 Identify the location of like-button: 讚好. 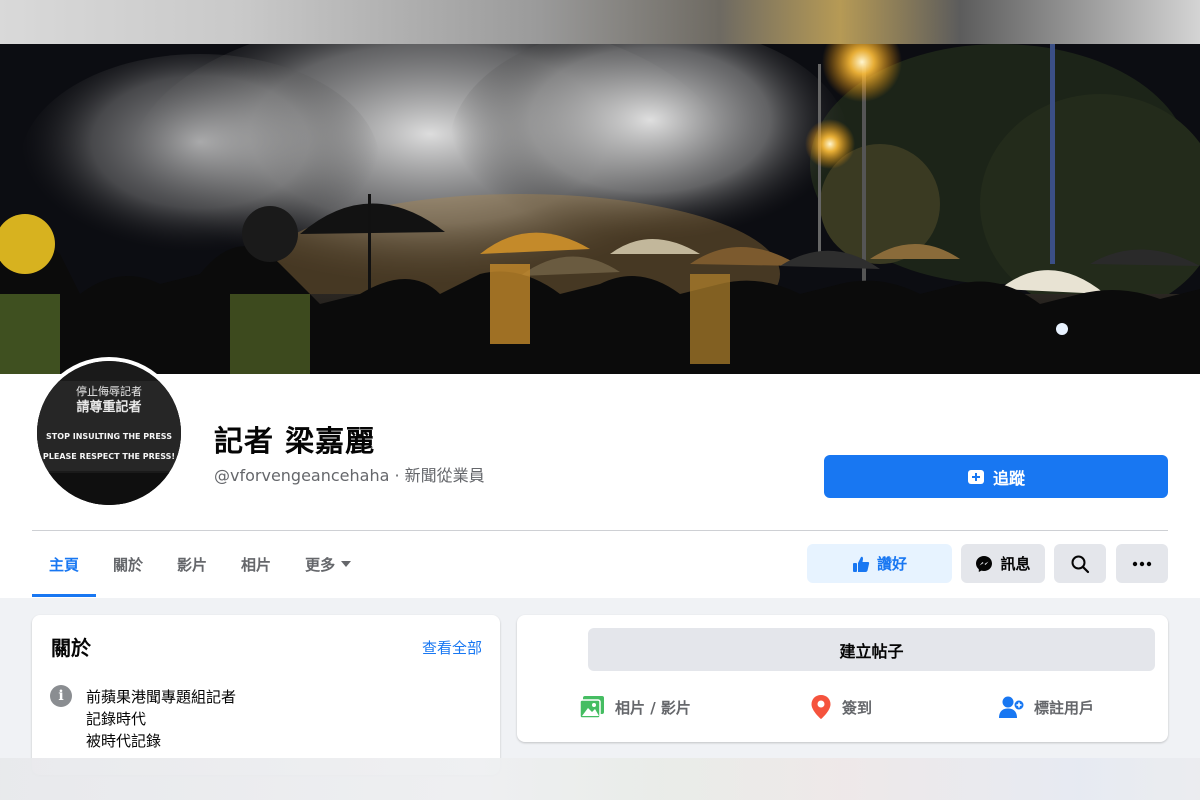
(879, 563).